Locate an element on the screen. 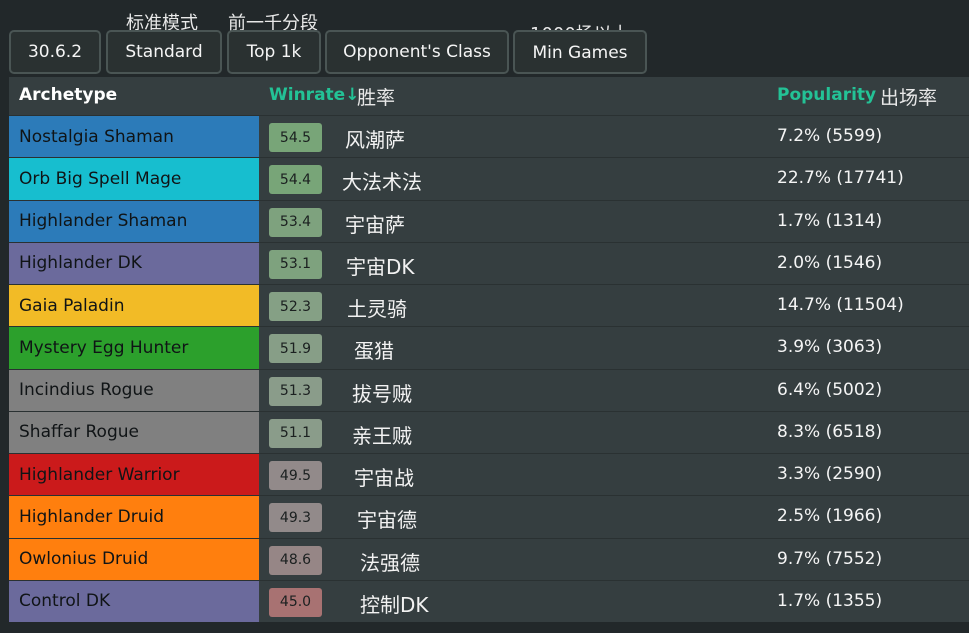 The height and width of the screenshot is (633, 969). table-header: Archetype Winrate↓ 胜率 Popularity 出场率 is located at coordinates (489, 96).